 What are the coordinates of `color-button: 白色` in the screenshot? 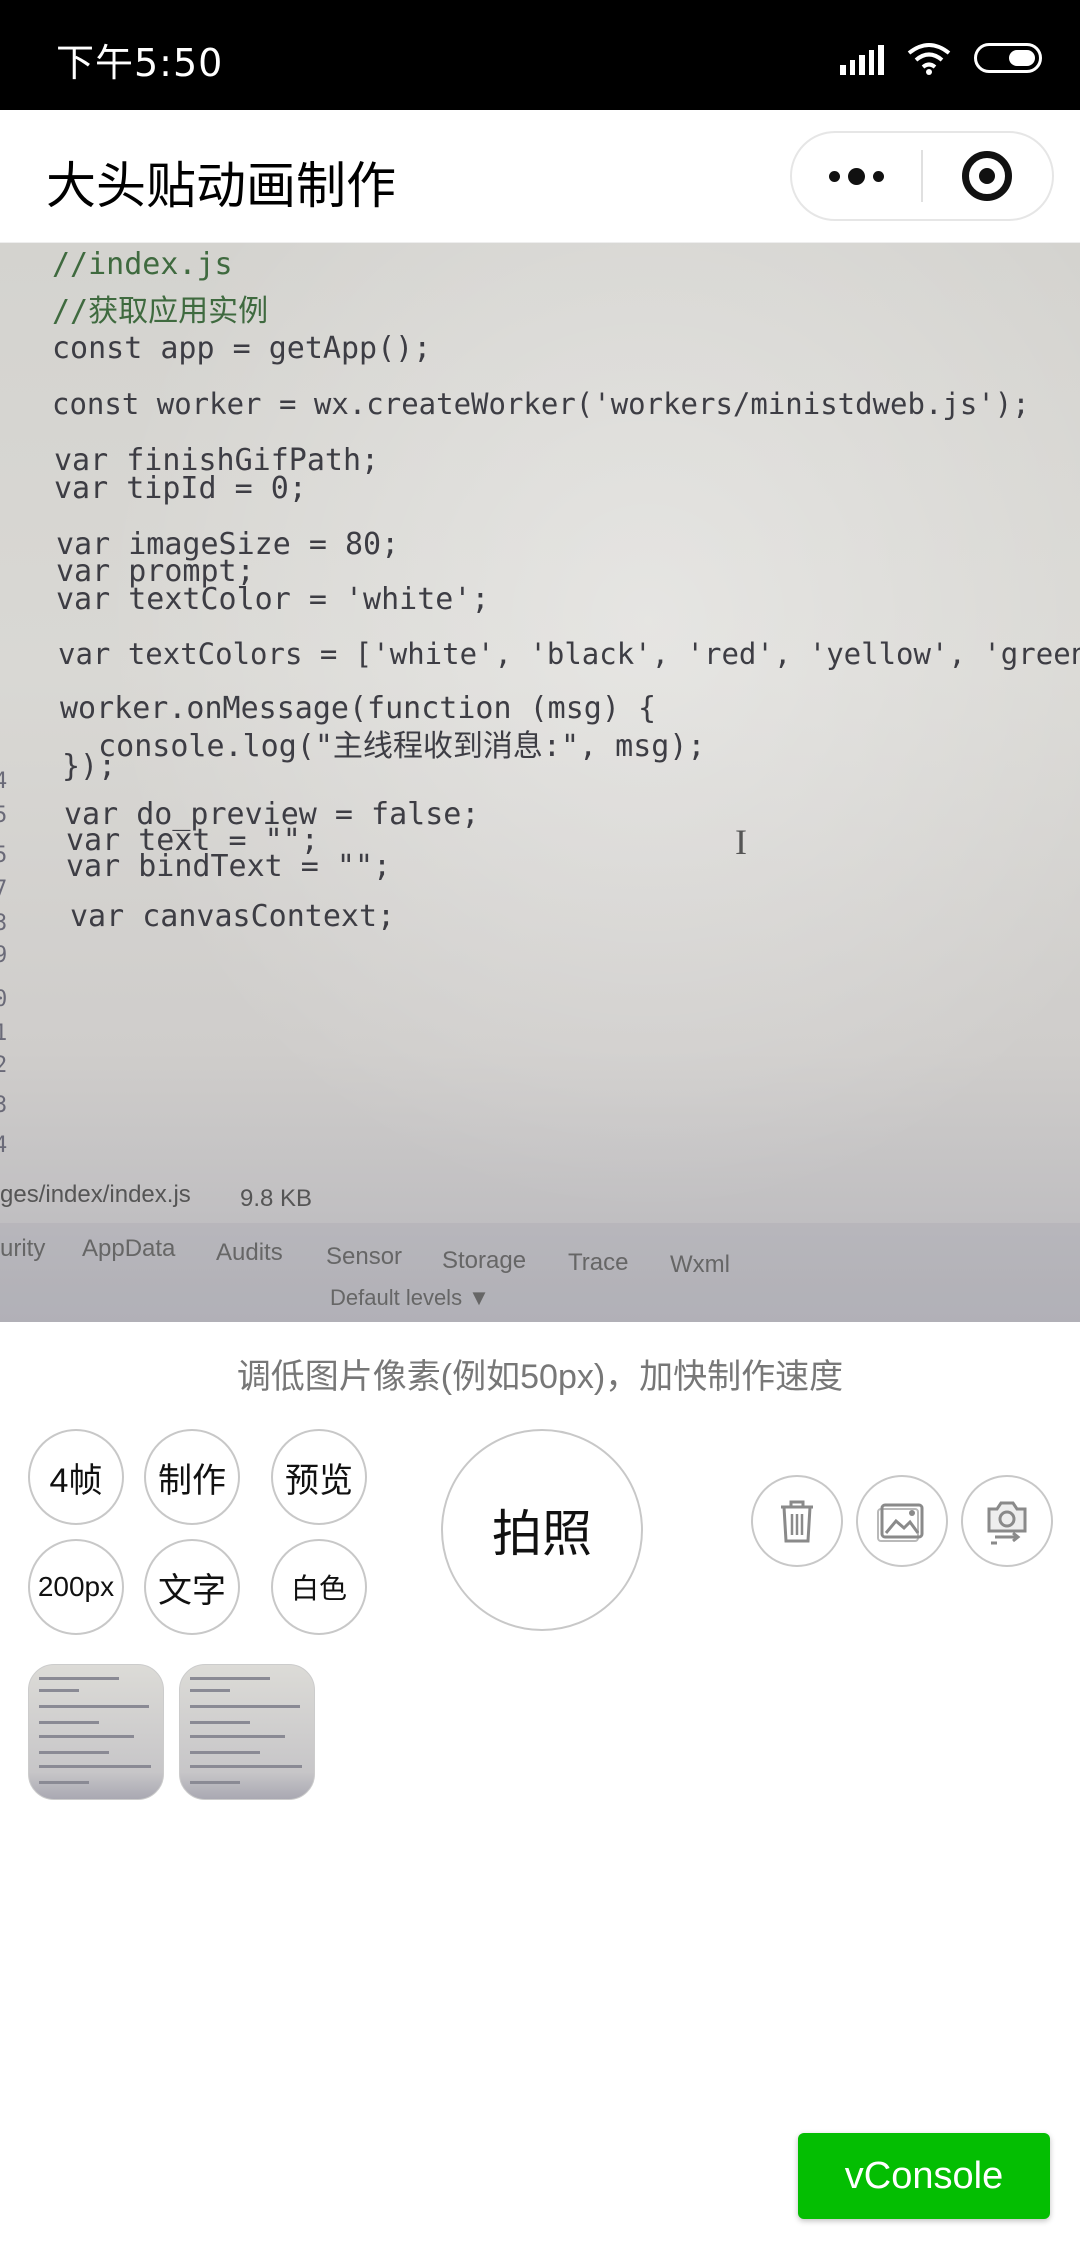 It's located at (319, 1587).